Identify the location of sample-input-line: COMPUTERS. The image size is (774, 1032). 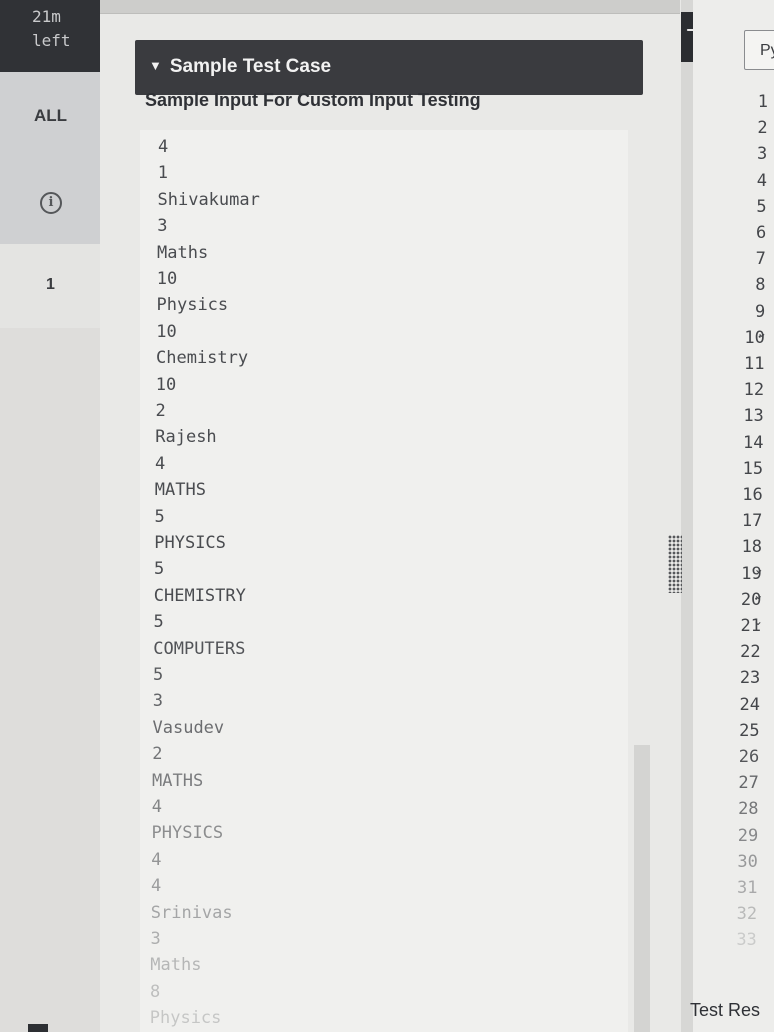
(199, 648).